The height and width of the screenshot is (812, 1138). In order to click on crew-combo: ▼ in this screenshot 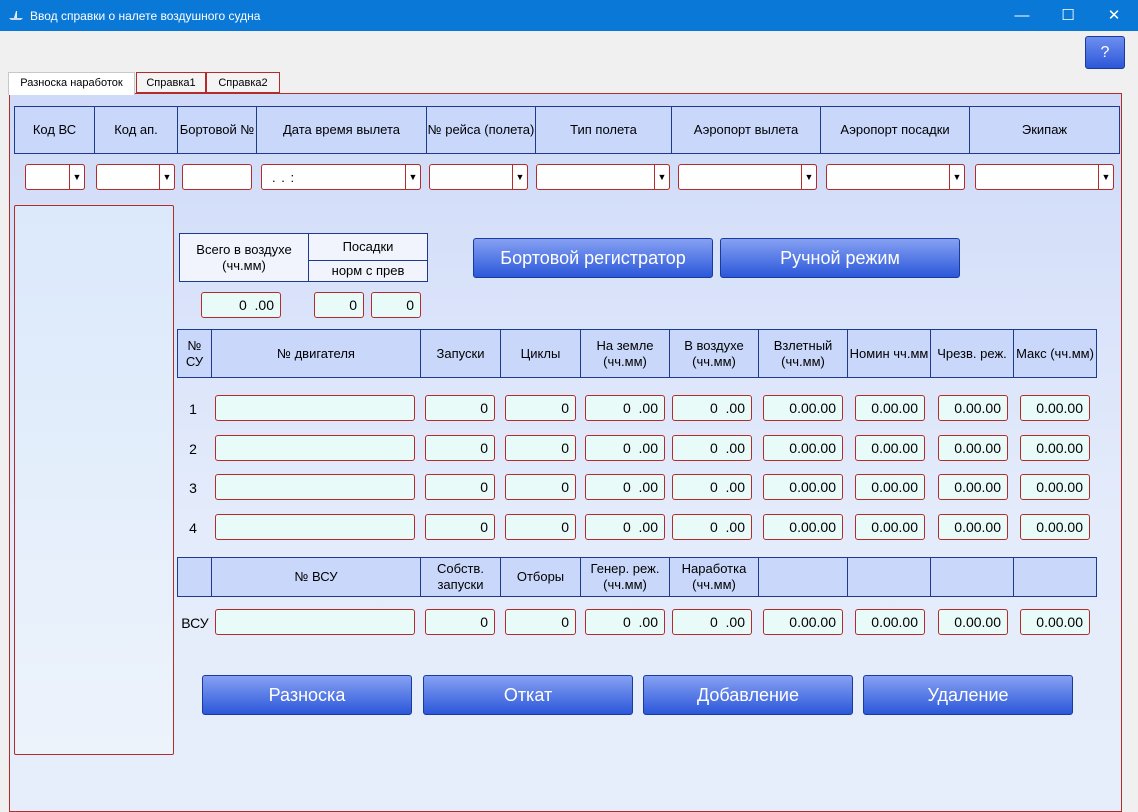, I will do `click(1044, 177)`.